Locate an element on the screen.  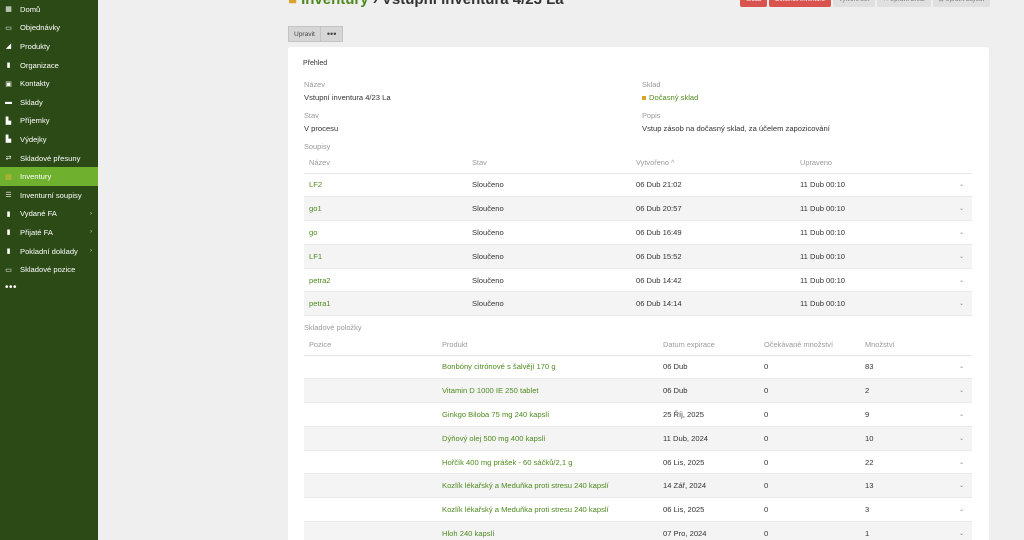
items-column-header: Pozice is located at coordinates (370, 345).